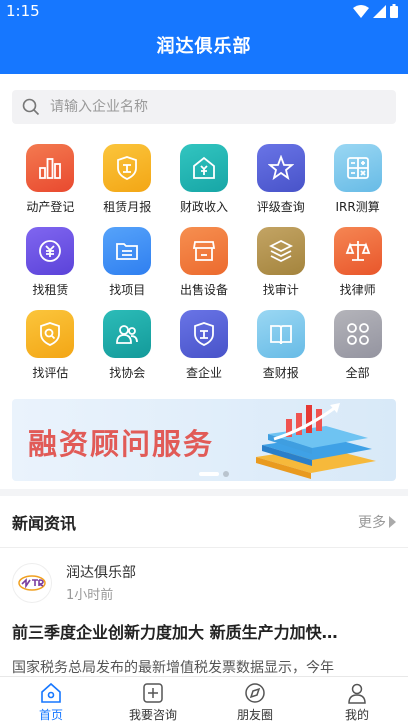  What do you see at coordinates (127, 207) in the screenshot?
I see `grid-label: 租赁月报` at bounding box center [127, 207].